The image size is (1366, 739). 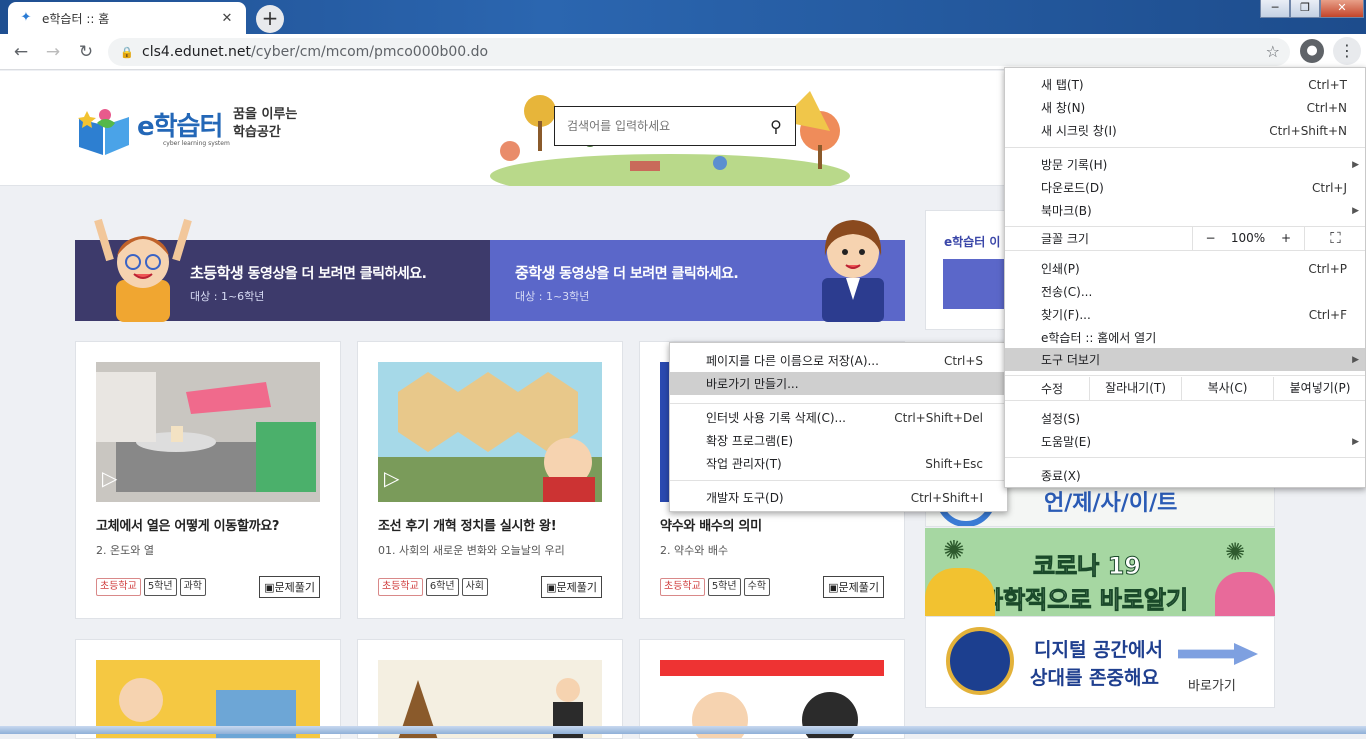 What do you see at coordinates (471, 550) in the screenshot?
I see `card-subtitle: 01. 사회의 새로운 변화와 오늘날의 우리` at bounding box center [471, 550].